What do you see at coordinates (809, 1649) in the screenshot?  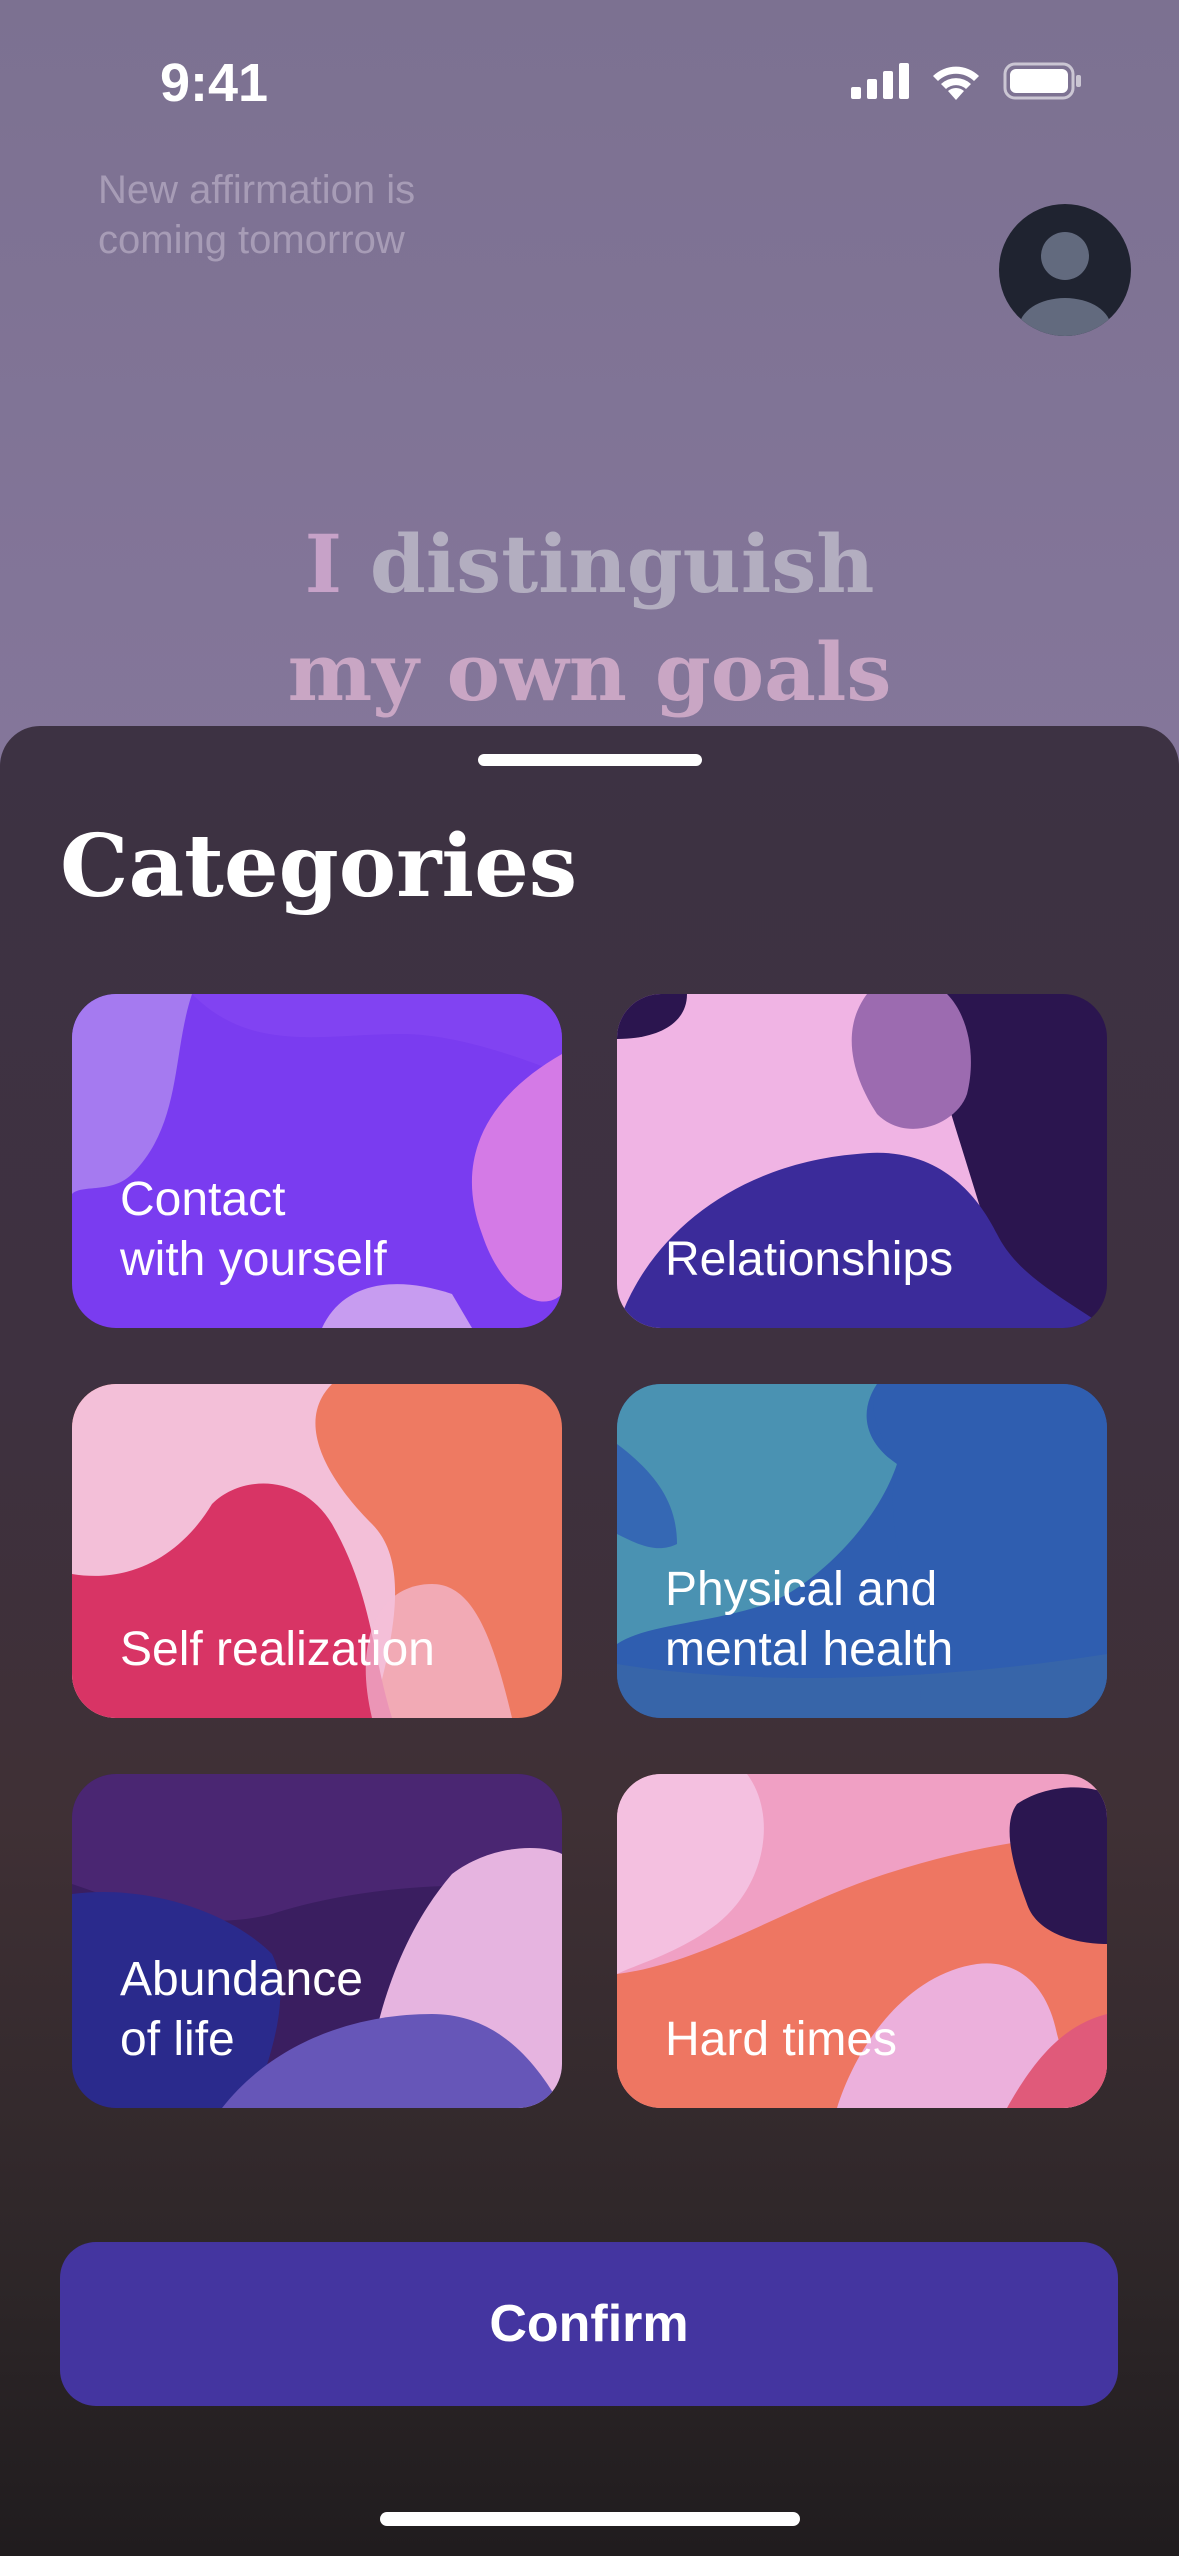 I see `category-label-line2: mental health` at bounding box center [809, 1649].